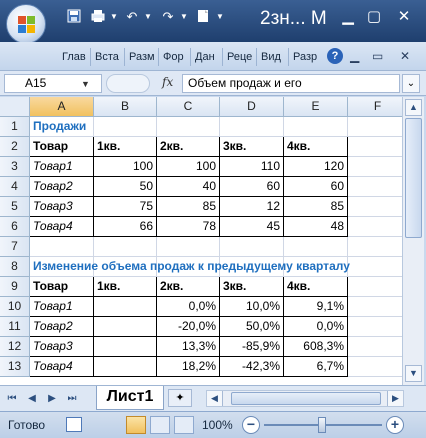 The width and height of the screenshot is (426, 438). Describe the element at coordinates (188, 367) in the screenshot. I see `table-cell: 18,2%` at that location.